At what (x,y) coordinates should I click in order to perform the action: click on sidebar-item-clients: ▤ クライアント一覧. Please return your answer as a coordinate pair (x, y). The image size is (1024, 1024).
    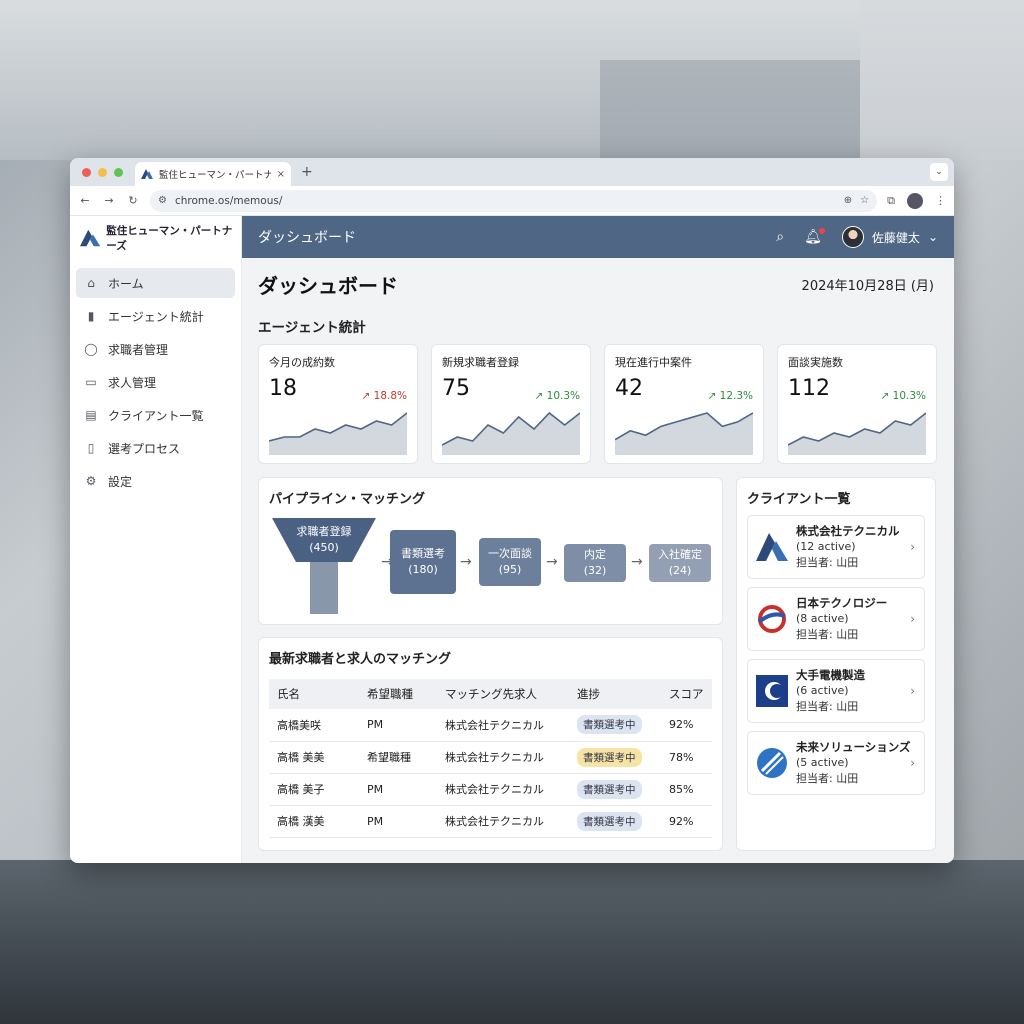
    Looking at the image, I should click on (155, 415).